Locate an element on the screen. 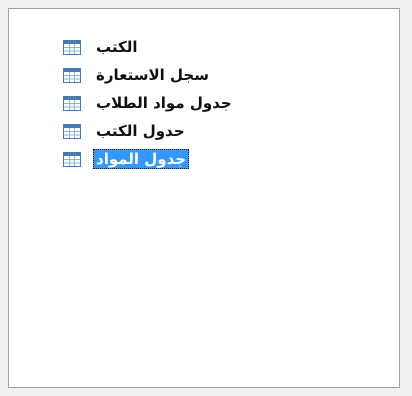  tree-item-subjects-table: جدول المواد is located at coordinates (149, 159).